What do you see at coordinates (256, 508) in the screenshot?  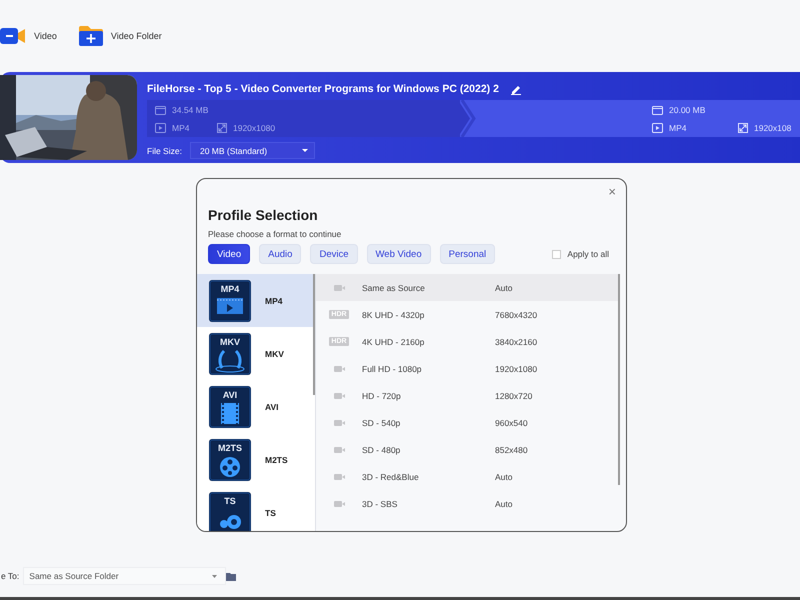 I see `format-item: TS TS` at bounding box center [256, 508].